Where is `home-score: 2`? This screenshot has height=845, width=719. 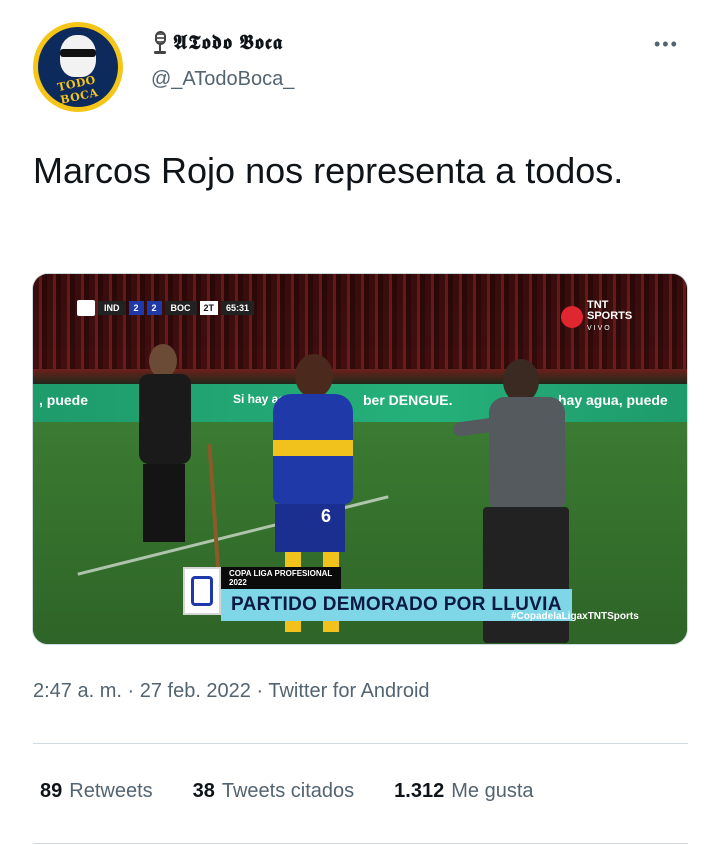 home-score: 2 is located at coordinates (136, 308).